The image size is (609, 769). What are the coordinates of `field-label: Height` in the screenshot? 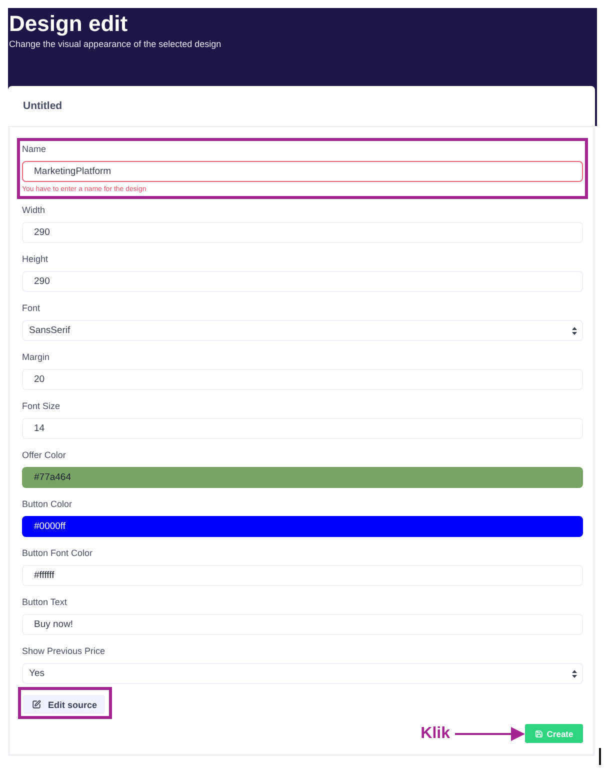 It's located at (35, 259).